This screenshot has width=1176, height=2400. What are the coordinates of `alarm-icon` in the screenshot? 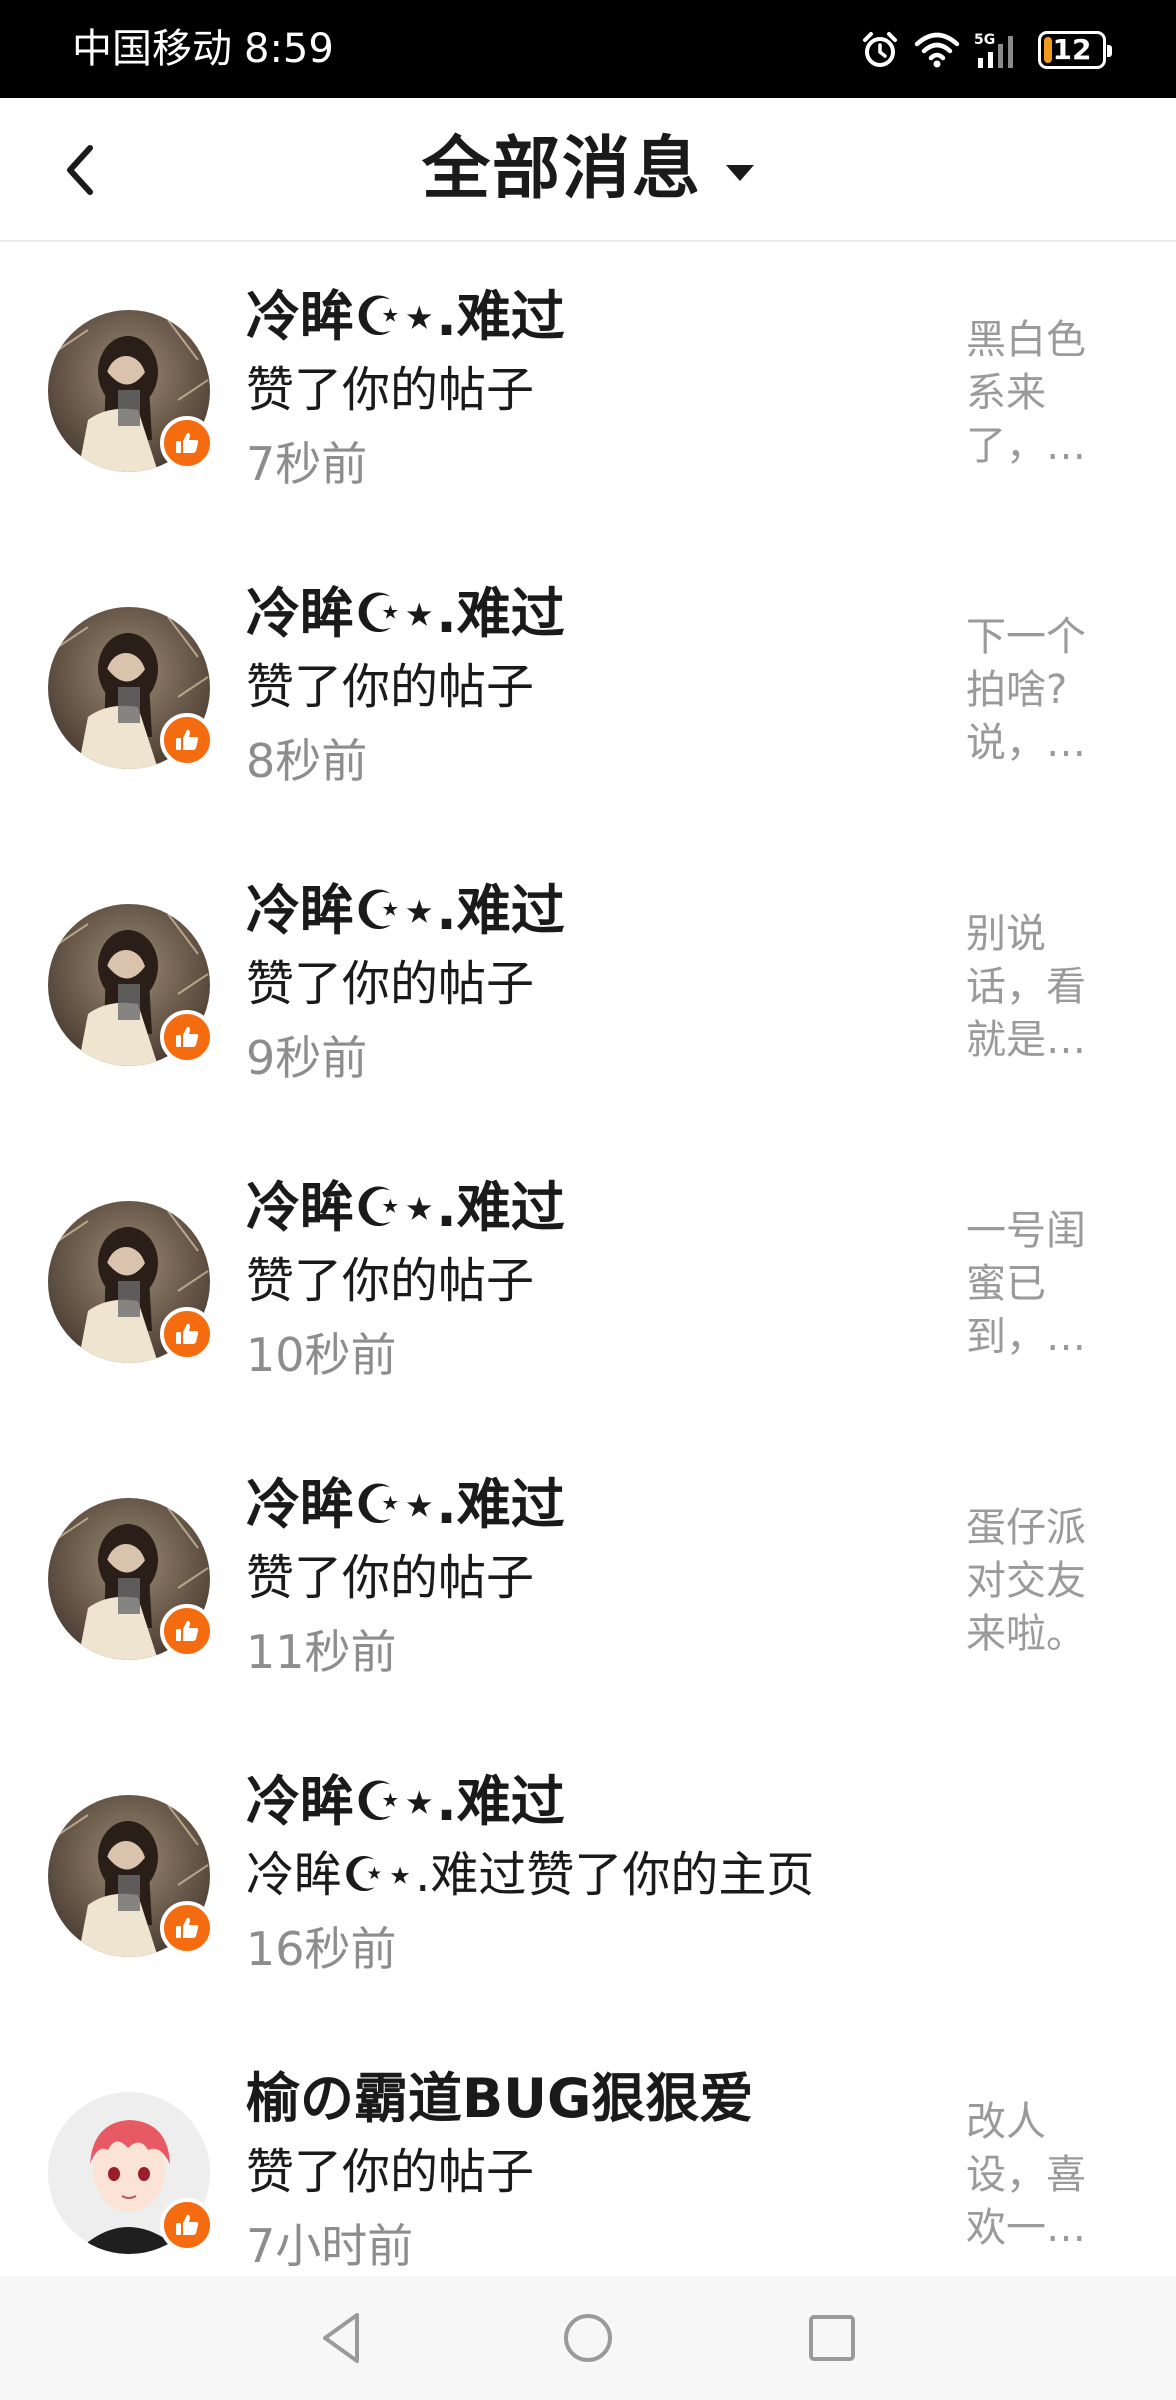 It's located at (880, 50).